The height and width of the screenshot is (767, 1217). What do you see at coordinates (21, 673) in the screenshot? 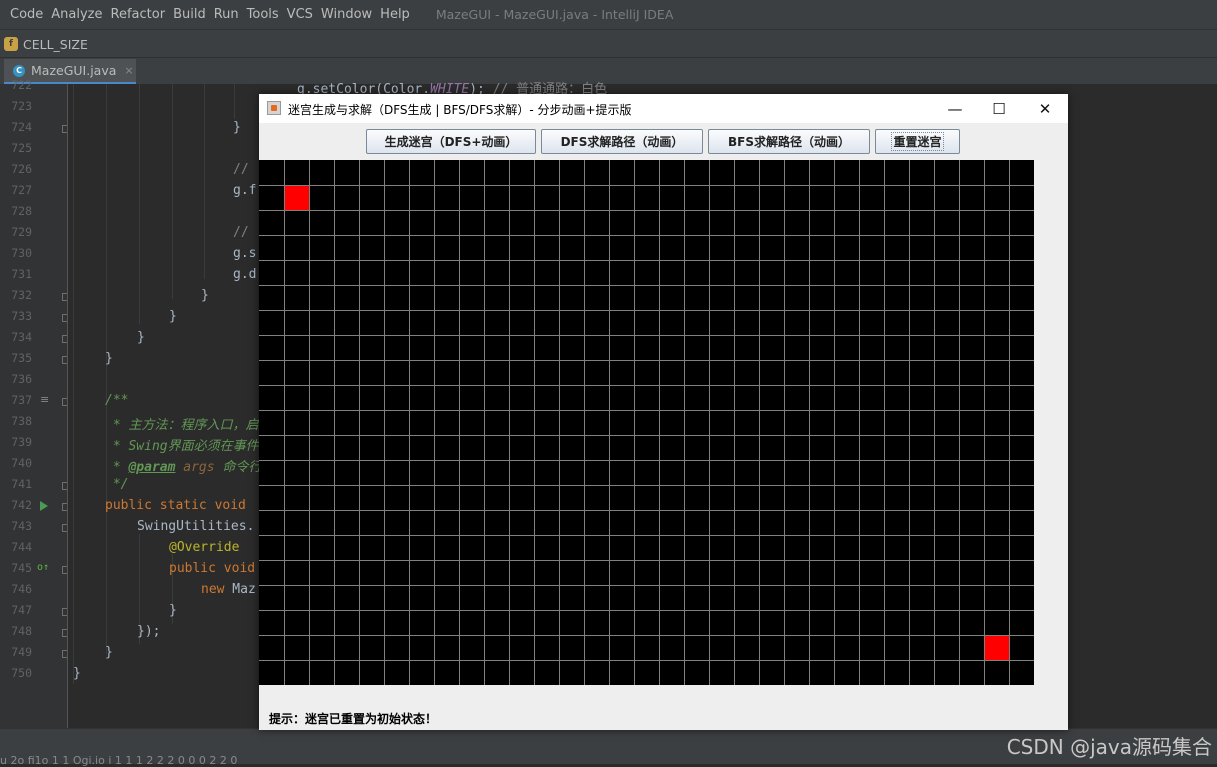
I see `line-number: 750` at bounding box center [21, 673].